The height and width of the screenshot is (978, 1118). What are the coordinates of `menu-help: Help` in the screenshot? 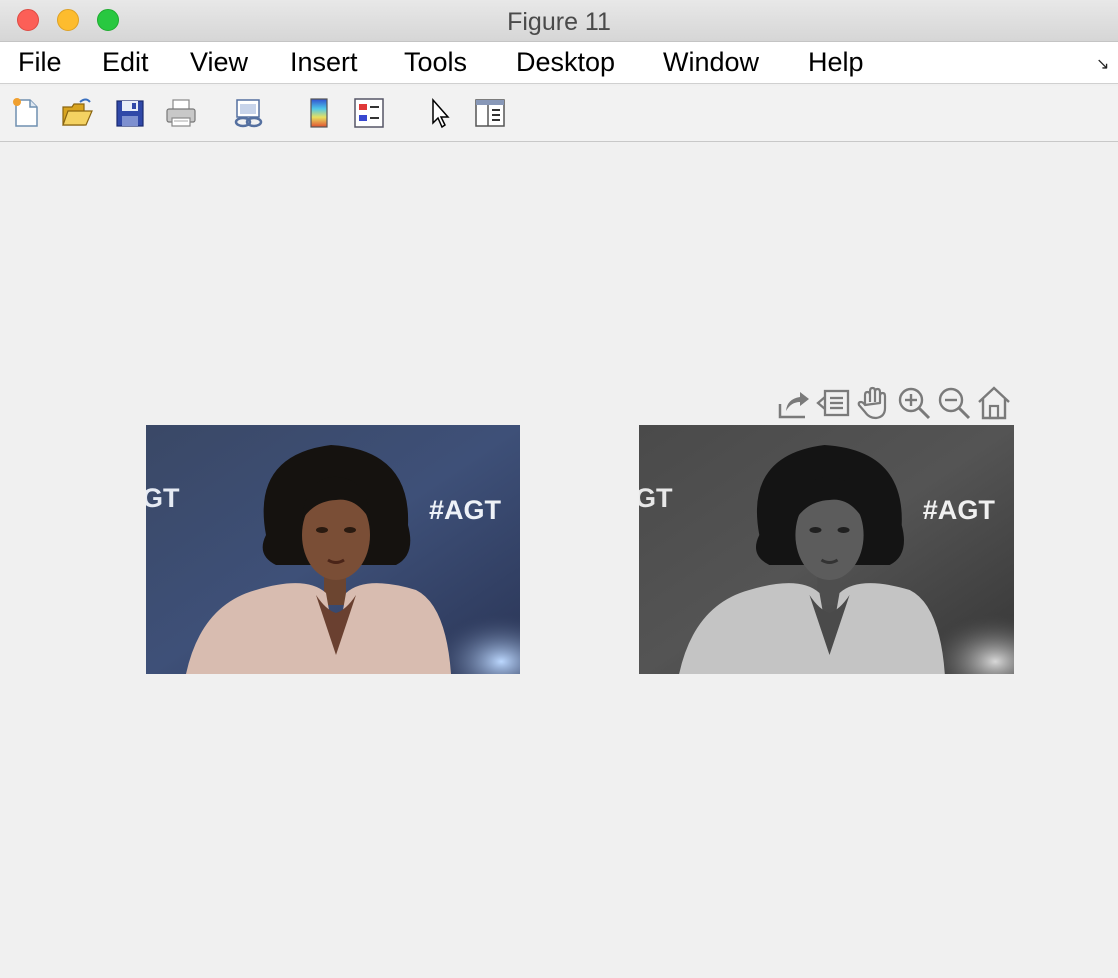 It's located at (836, 62).